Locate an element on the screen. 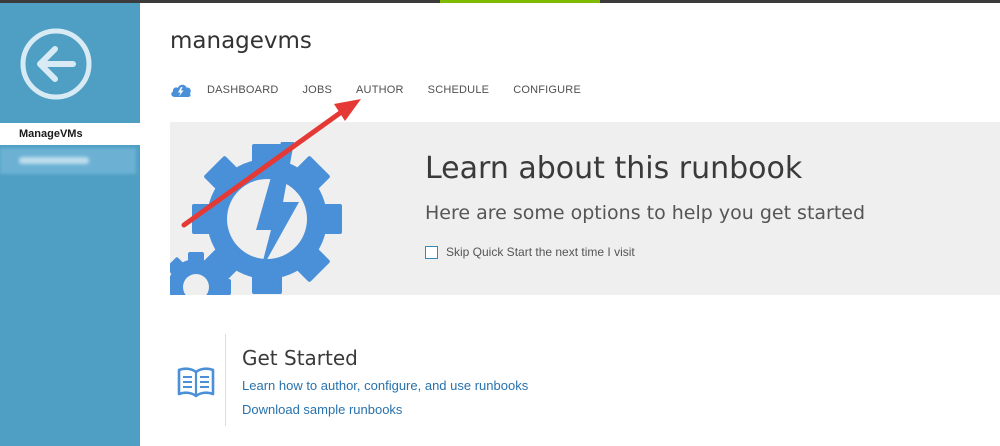 This screenshot has height=446, width=1000. get-started-title: Get Started is located at coordinates (300, 358).